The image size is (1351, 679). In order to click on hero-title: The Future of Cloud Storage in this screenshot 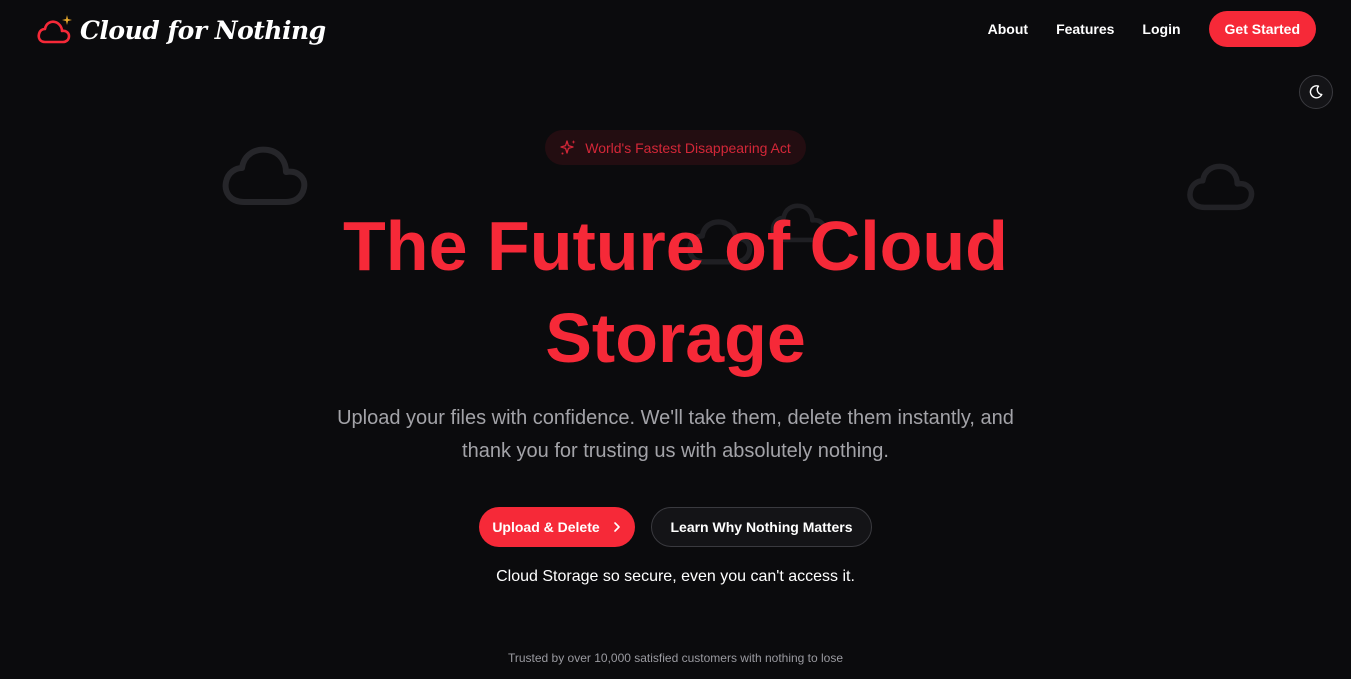, I will do `click(675, 292)`.